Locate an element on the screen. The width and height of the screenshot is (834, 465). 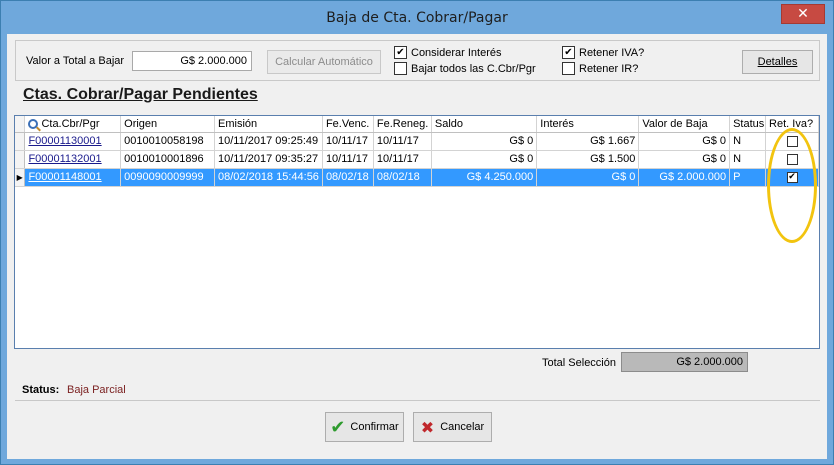
col-header-origen: Origen is located at coordinates (167, 124).